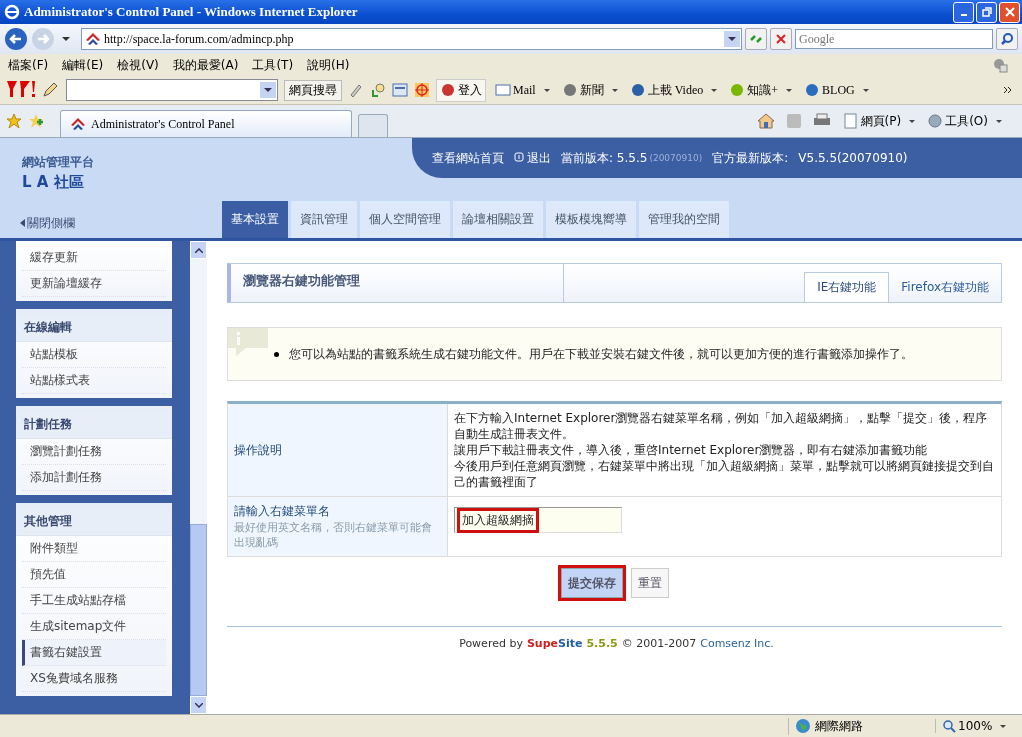 This screenshot has width=1022, height=737. What do you see at coordinates (589, 90) in the screenshot?
I see `toolbar-button: 新聞` at bounding box center [589, 90].